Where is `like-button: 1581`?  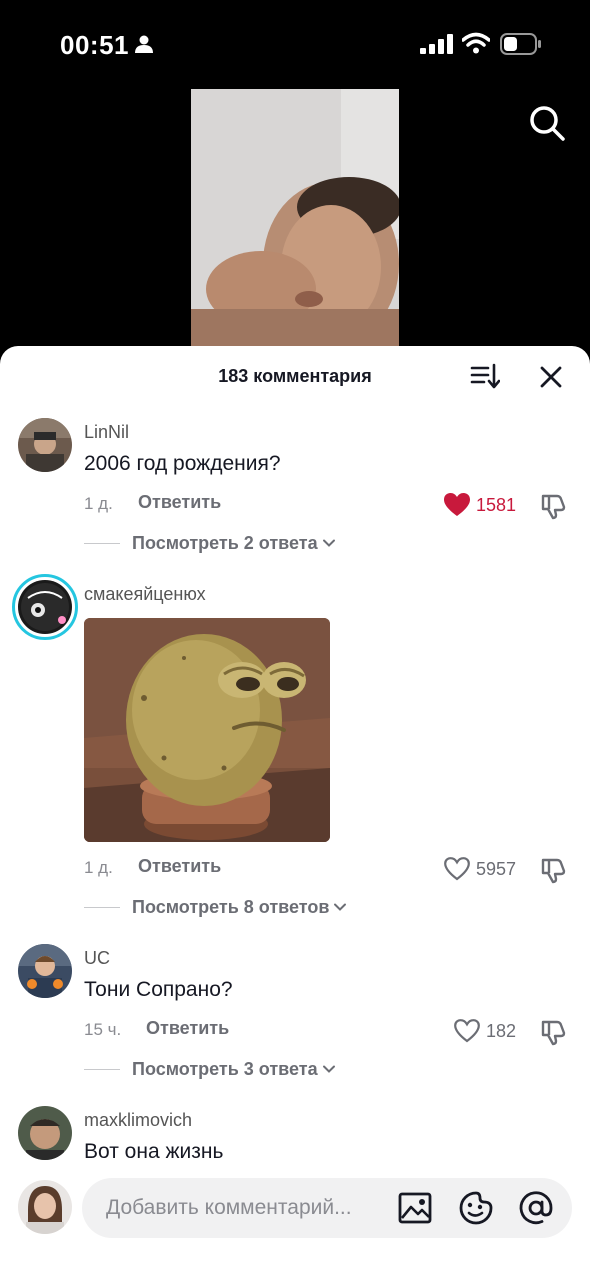 like-button: 1581 is located at coordinates (479, 505).